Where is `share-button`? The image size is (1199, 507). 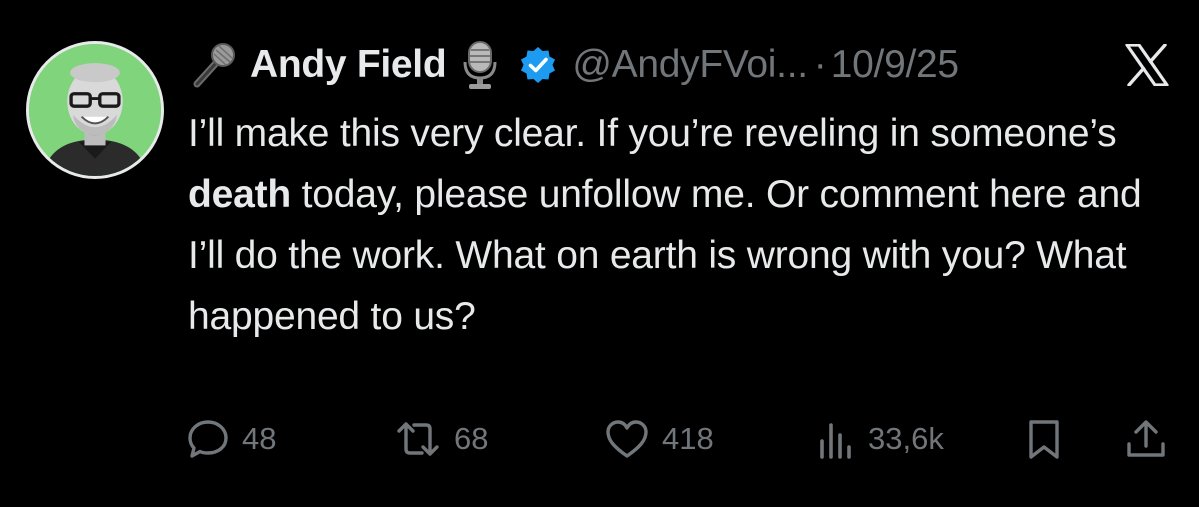 share-button is located at coordinates (1146, 439).